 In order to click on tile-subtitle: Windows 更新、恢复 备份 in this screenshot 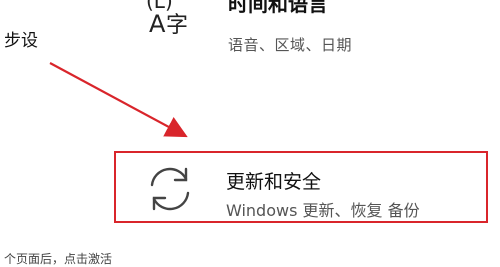, I will do `click(323, 210)`.